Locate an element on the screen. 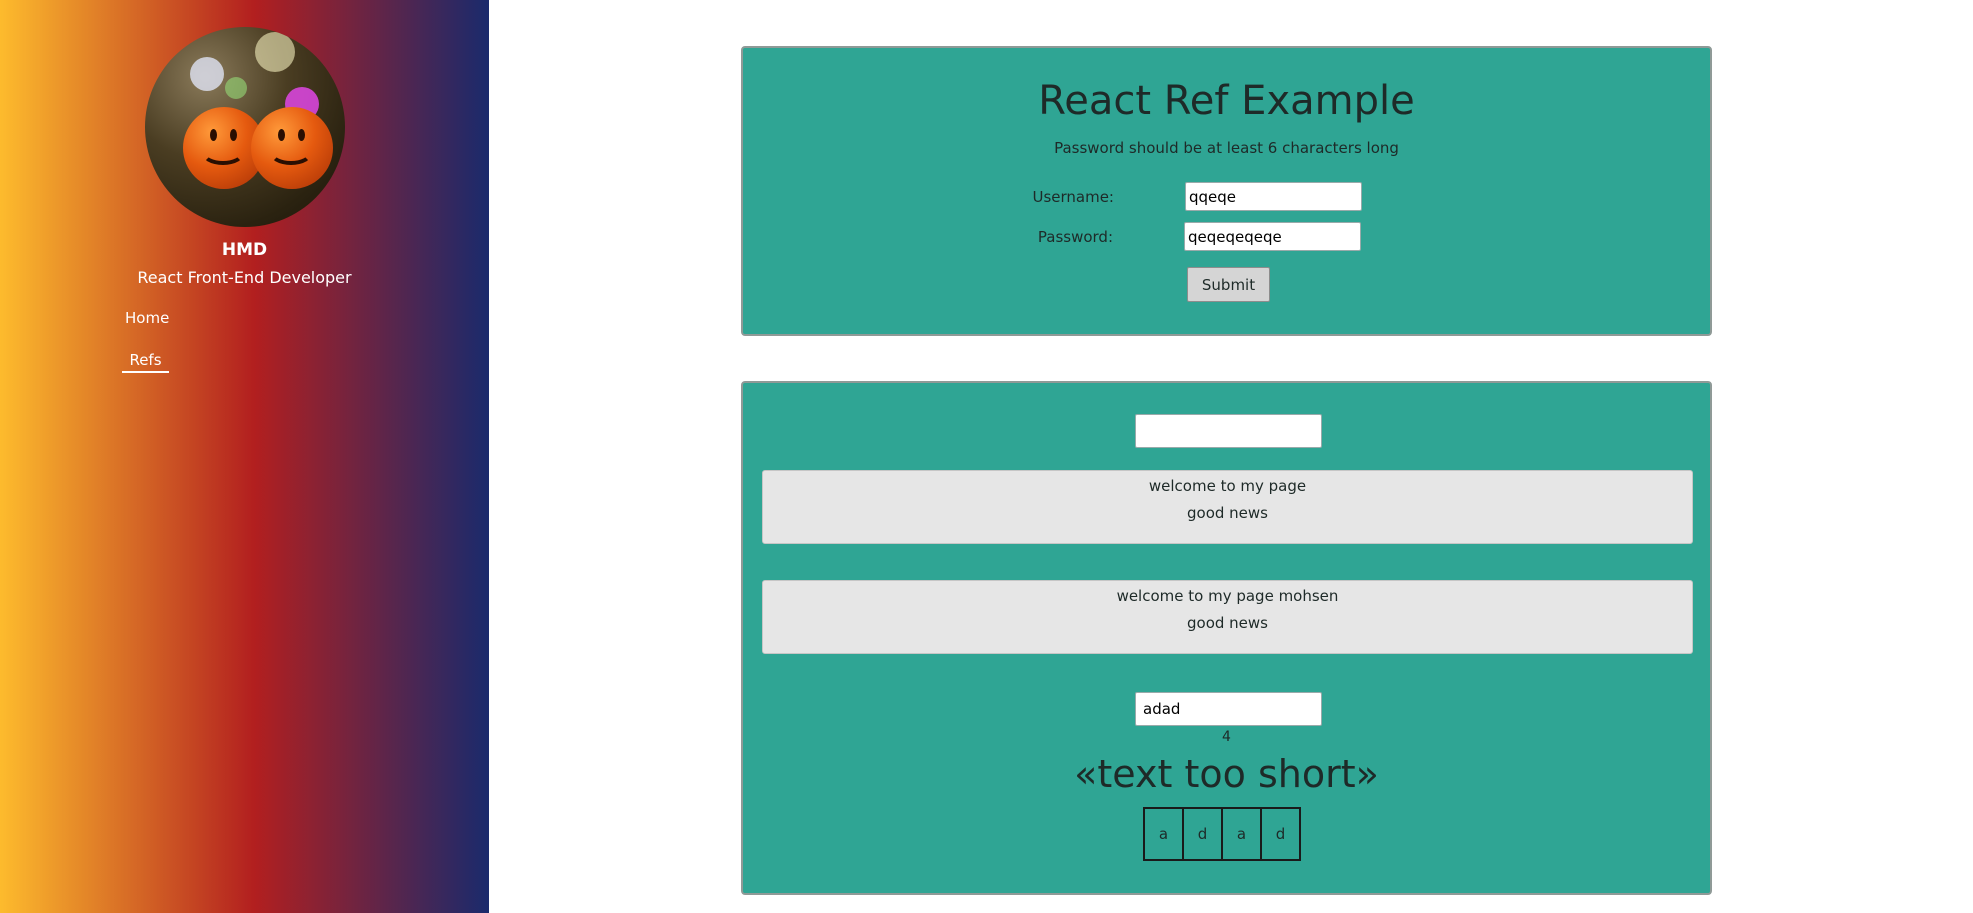  username-input is located at coordinates (1273, 196).